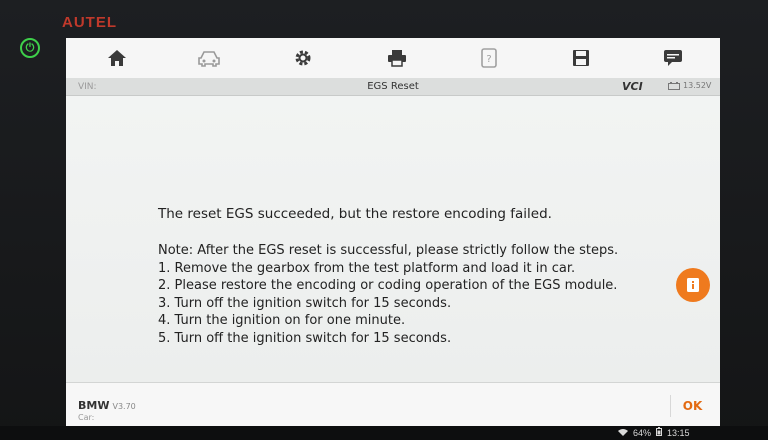  What do you see at coordinates (209, 58) in the screenshot?
I see `car-icon` at bounding box center [209, 58].